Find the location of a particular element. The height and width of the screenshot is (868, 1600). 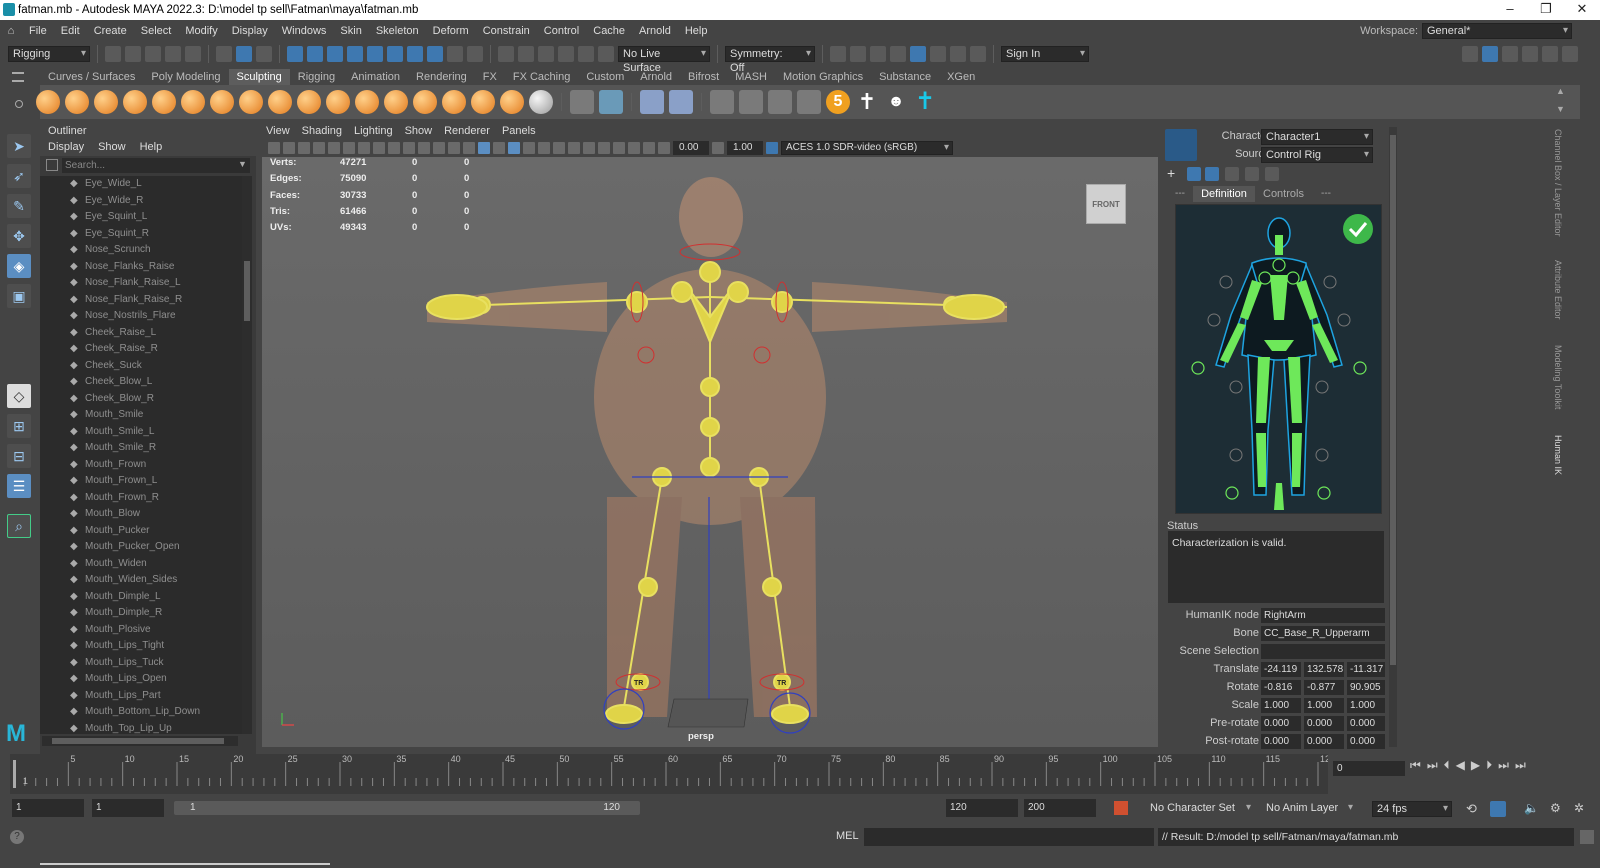

lock-icon is located at coordinates (1194, 174).